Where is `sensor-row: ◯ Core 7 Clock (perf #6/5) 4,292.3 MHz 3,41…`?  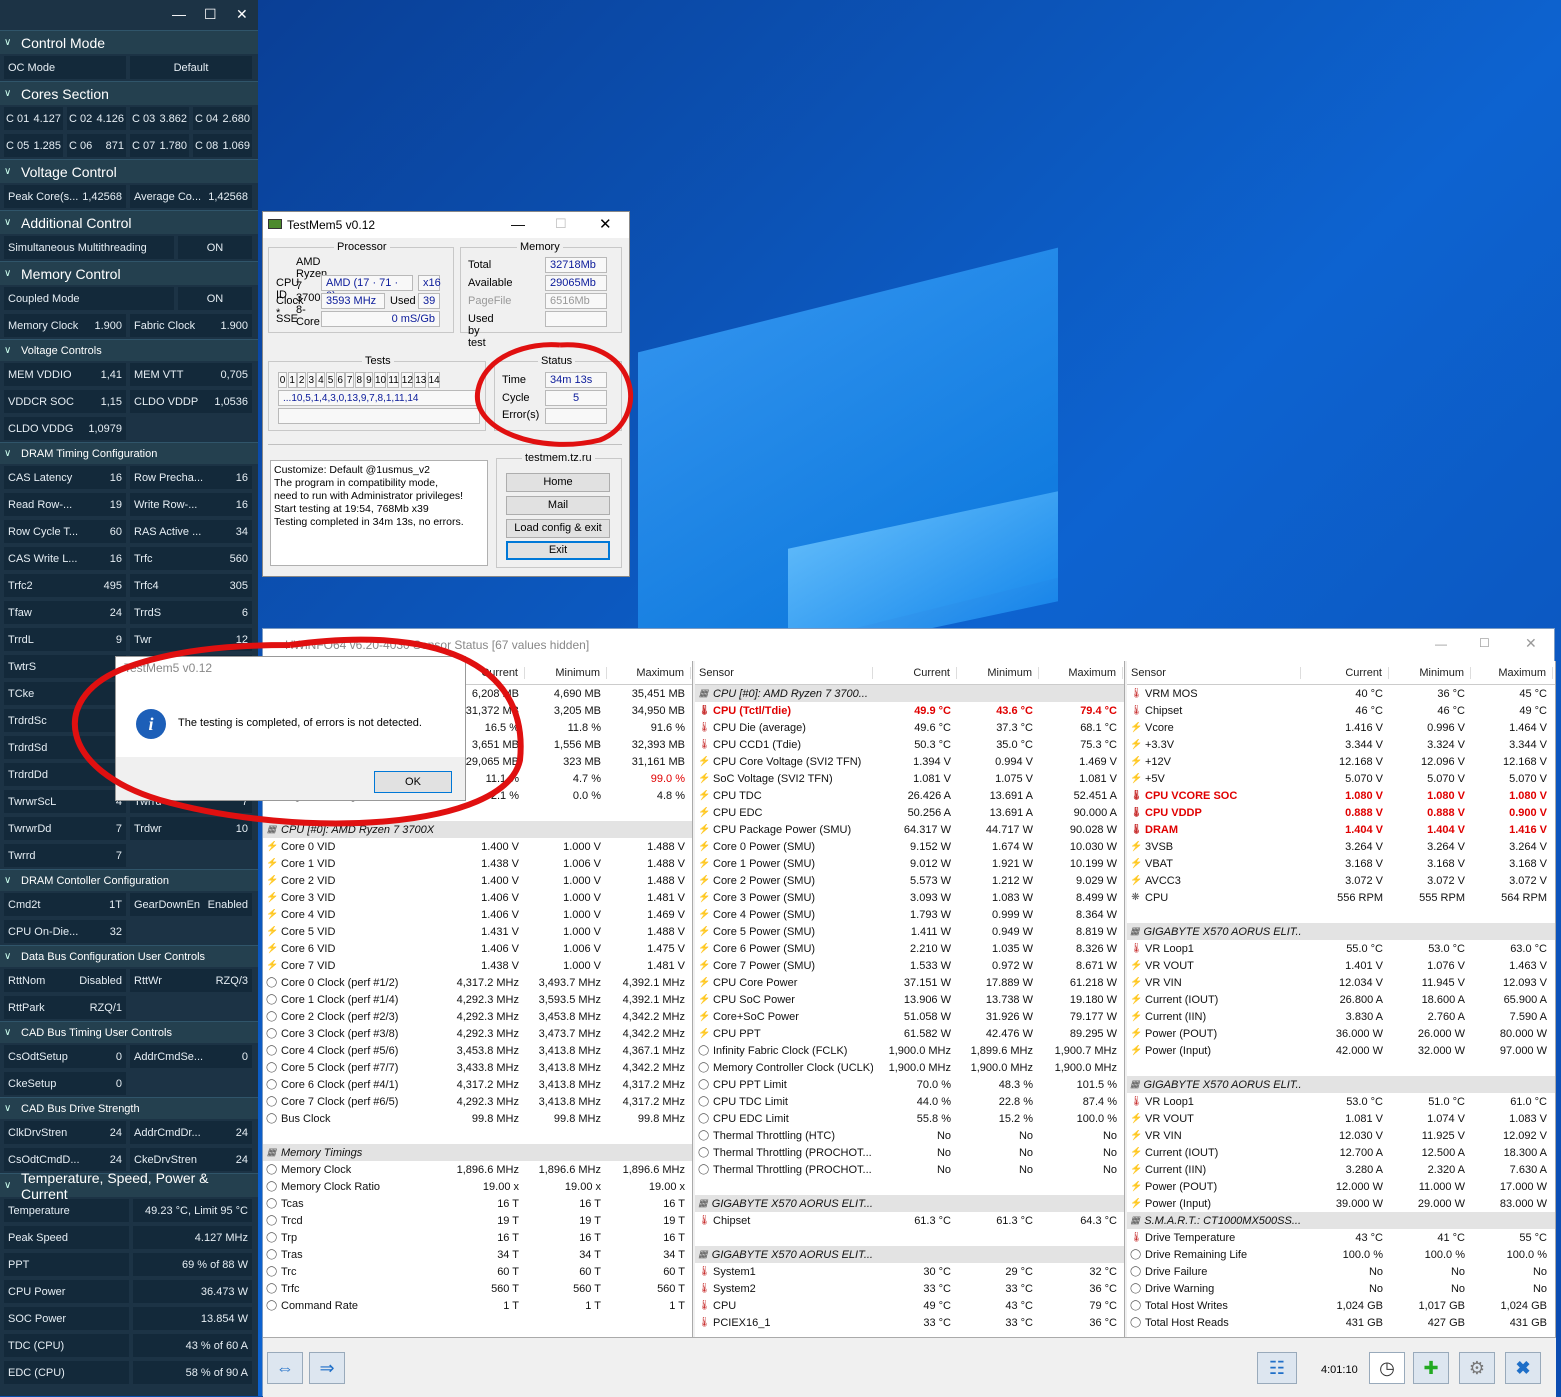 sensor-row: ◯ Core 7 Clock (perf #6/5) 4,292.3 MHz 3,41… is located at coordinates (477, 1101).